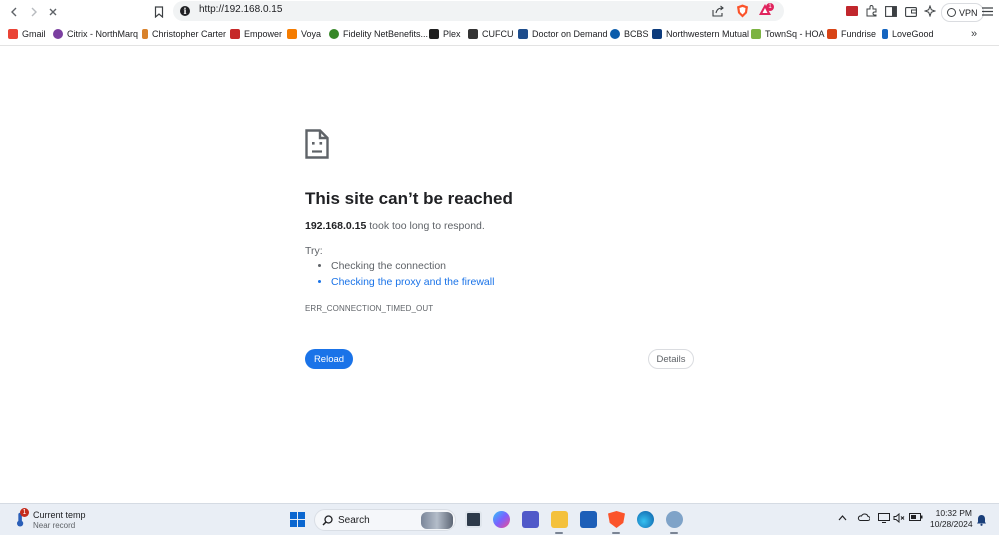  I want to click on back-arrow-icon, so click(14, 11).